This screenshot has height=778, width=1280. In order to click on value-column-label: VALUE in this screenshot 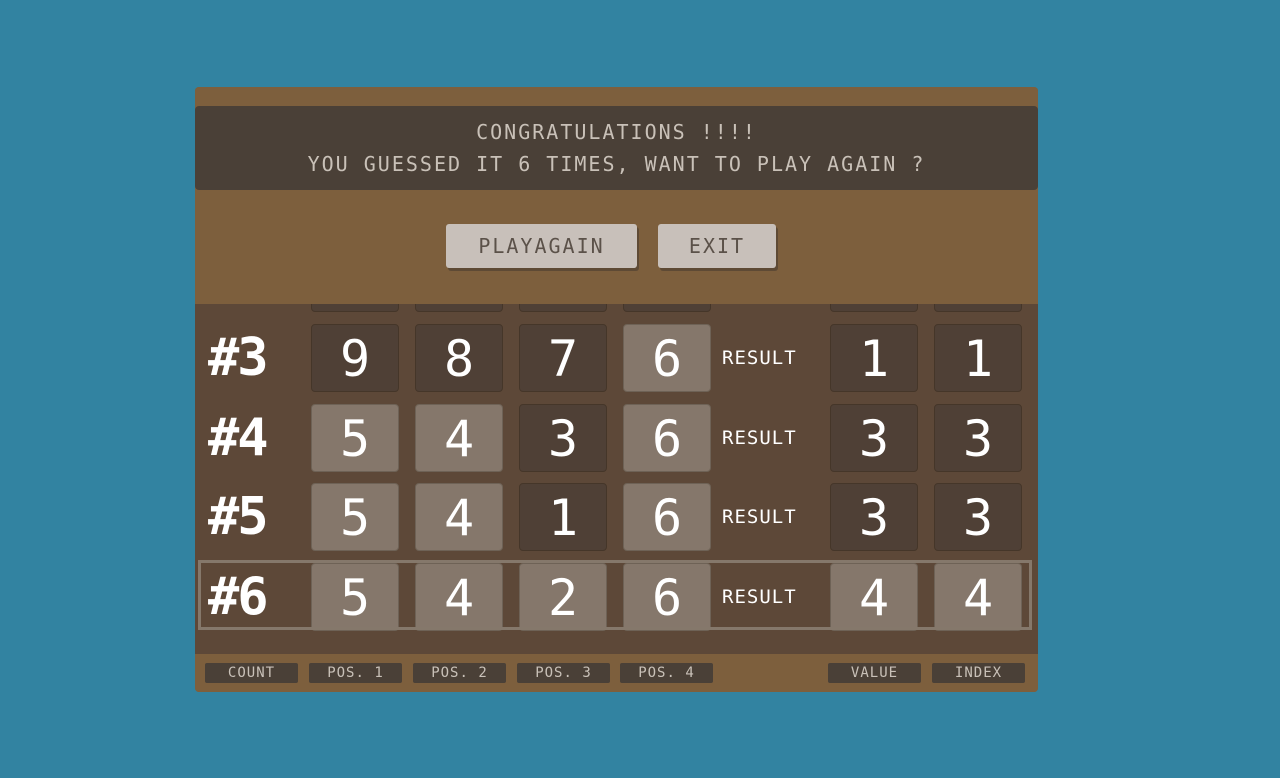, I will do `click(874, 673)`.